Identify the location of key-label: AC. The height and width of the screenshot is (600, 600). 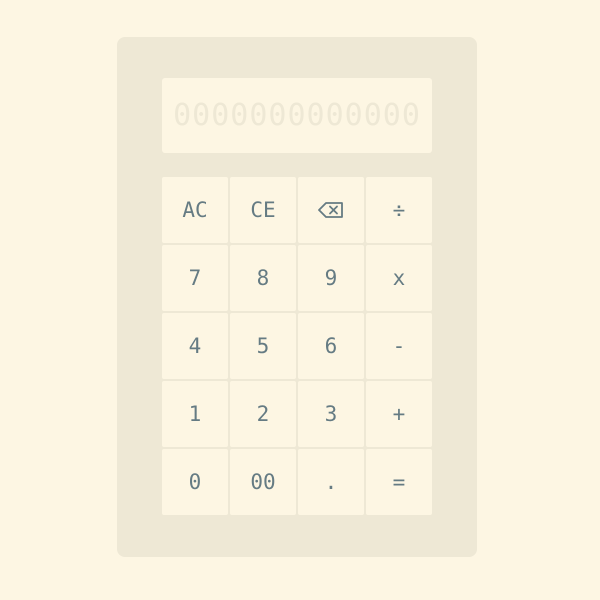
(195, 210).